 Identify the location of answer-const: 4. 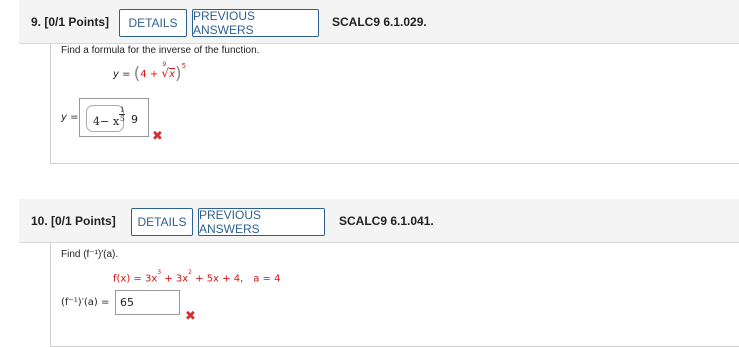
(96, 121).